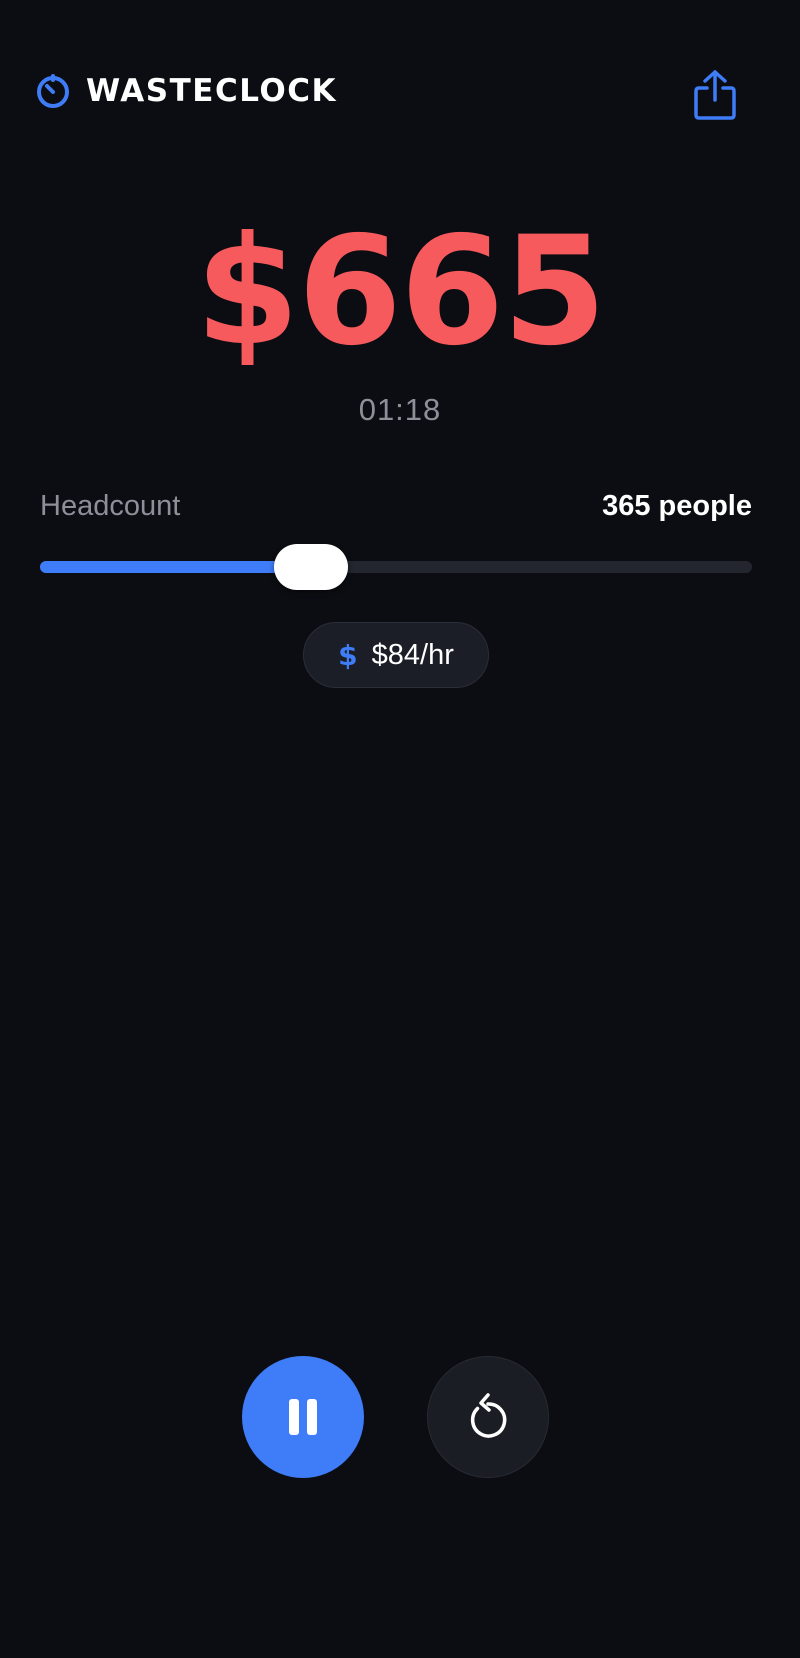 The image size is (800, 1658). I want to click on header: WASTECLOCK, so click(400, 95).